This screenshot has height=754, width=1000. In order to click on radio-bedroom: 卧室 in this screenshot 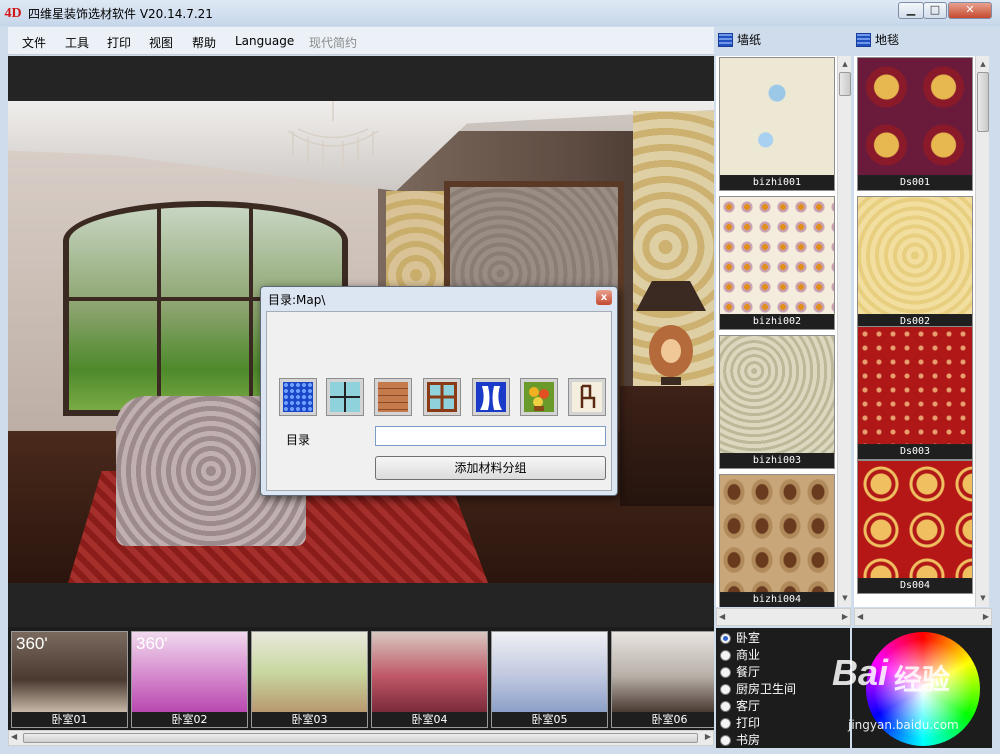, I will do `click(740, 638)`.